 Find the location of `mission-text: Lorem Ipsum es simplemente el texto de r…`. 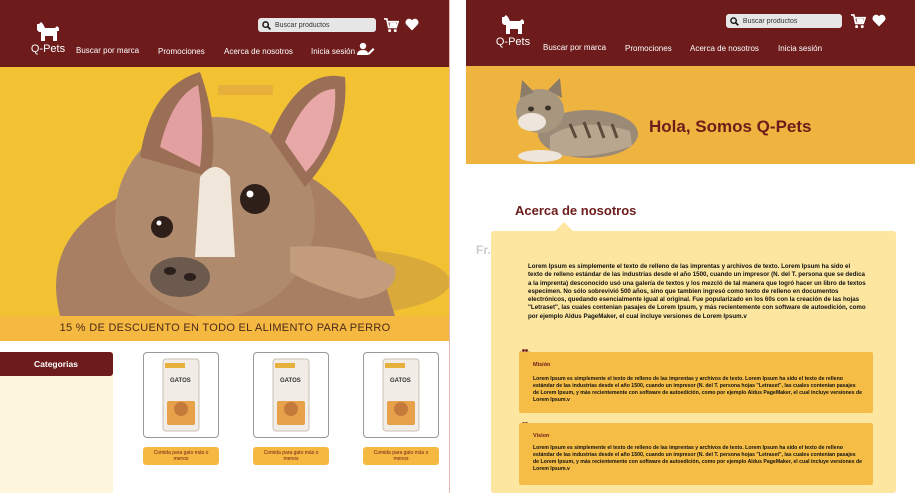

mission-text: Lorem Ipsum es simplemente el texto de r… is located at coordinates (698, 389).